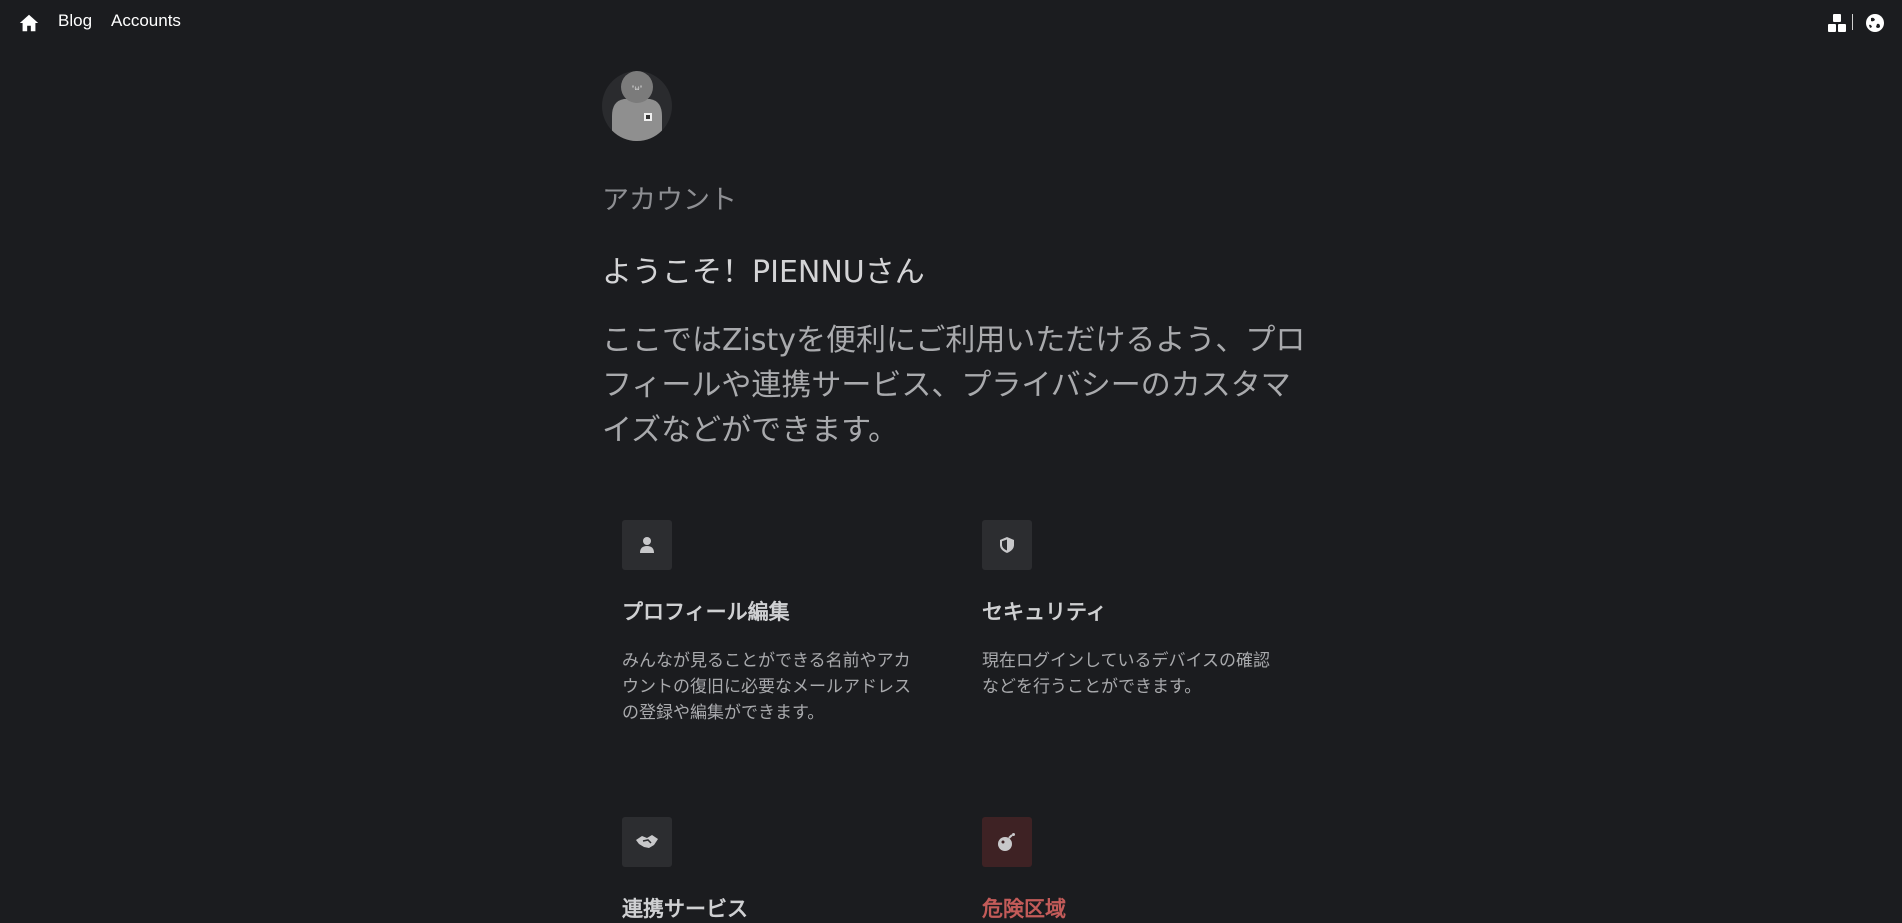 The width and height of the screenshot is (1902, 923). What do you see at coordinates (685, 909) in the screenshot?
I see `linked-services-title: 連携サービス` at bounding box center [685, 909].